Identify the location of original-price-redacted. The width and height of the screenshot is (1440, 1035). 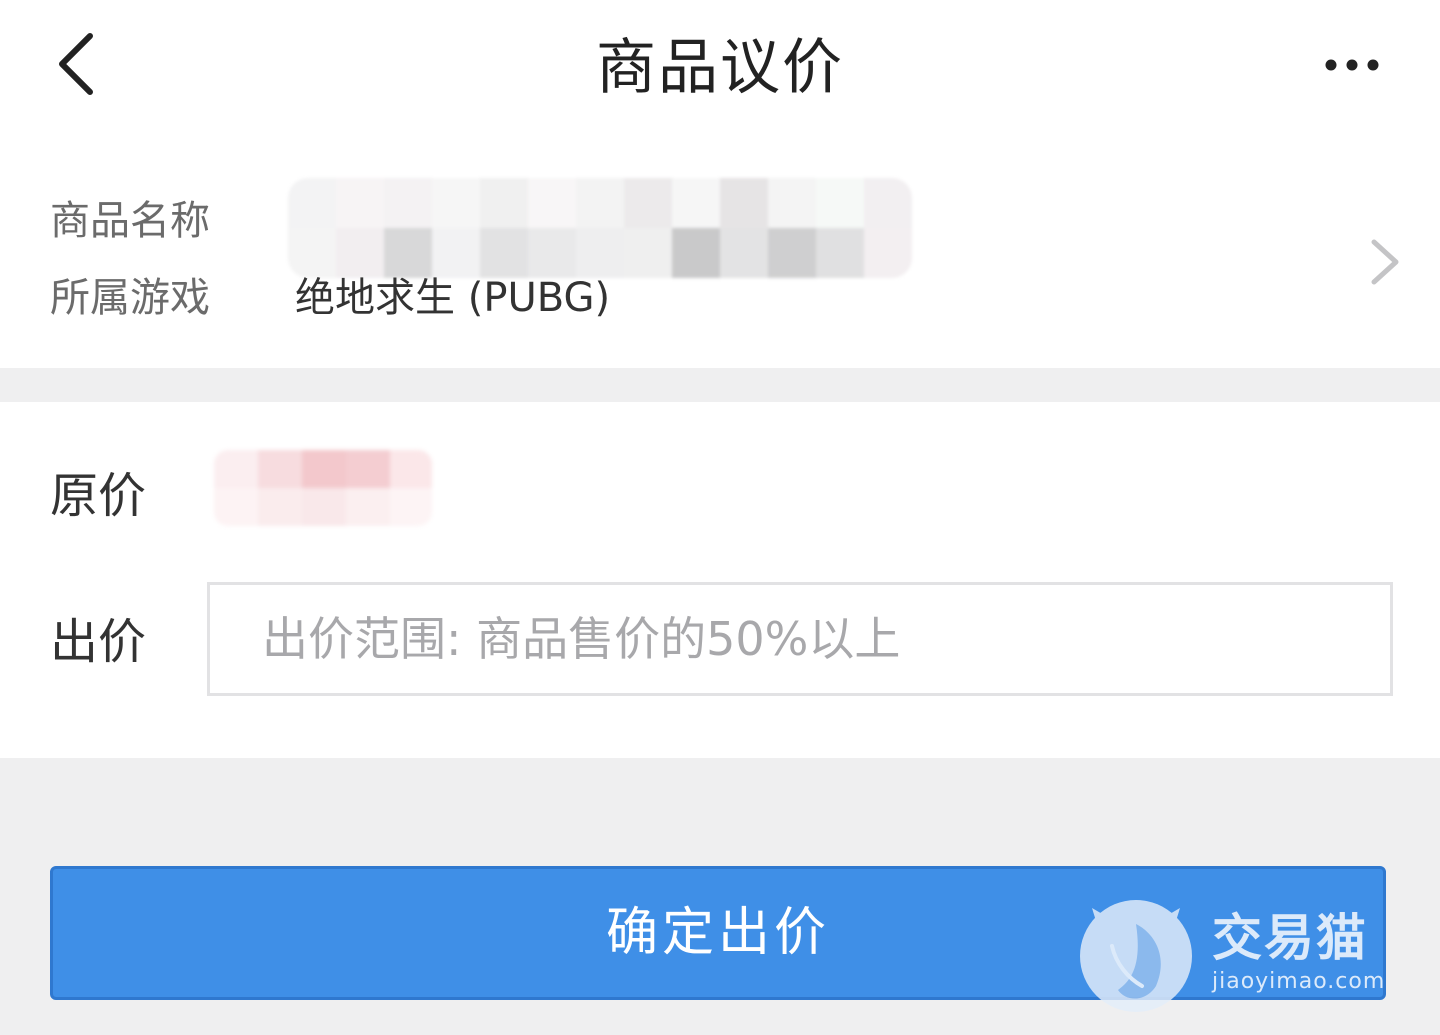
(323, 488).